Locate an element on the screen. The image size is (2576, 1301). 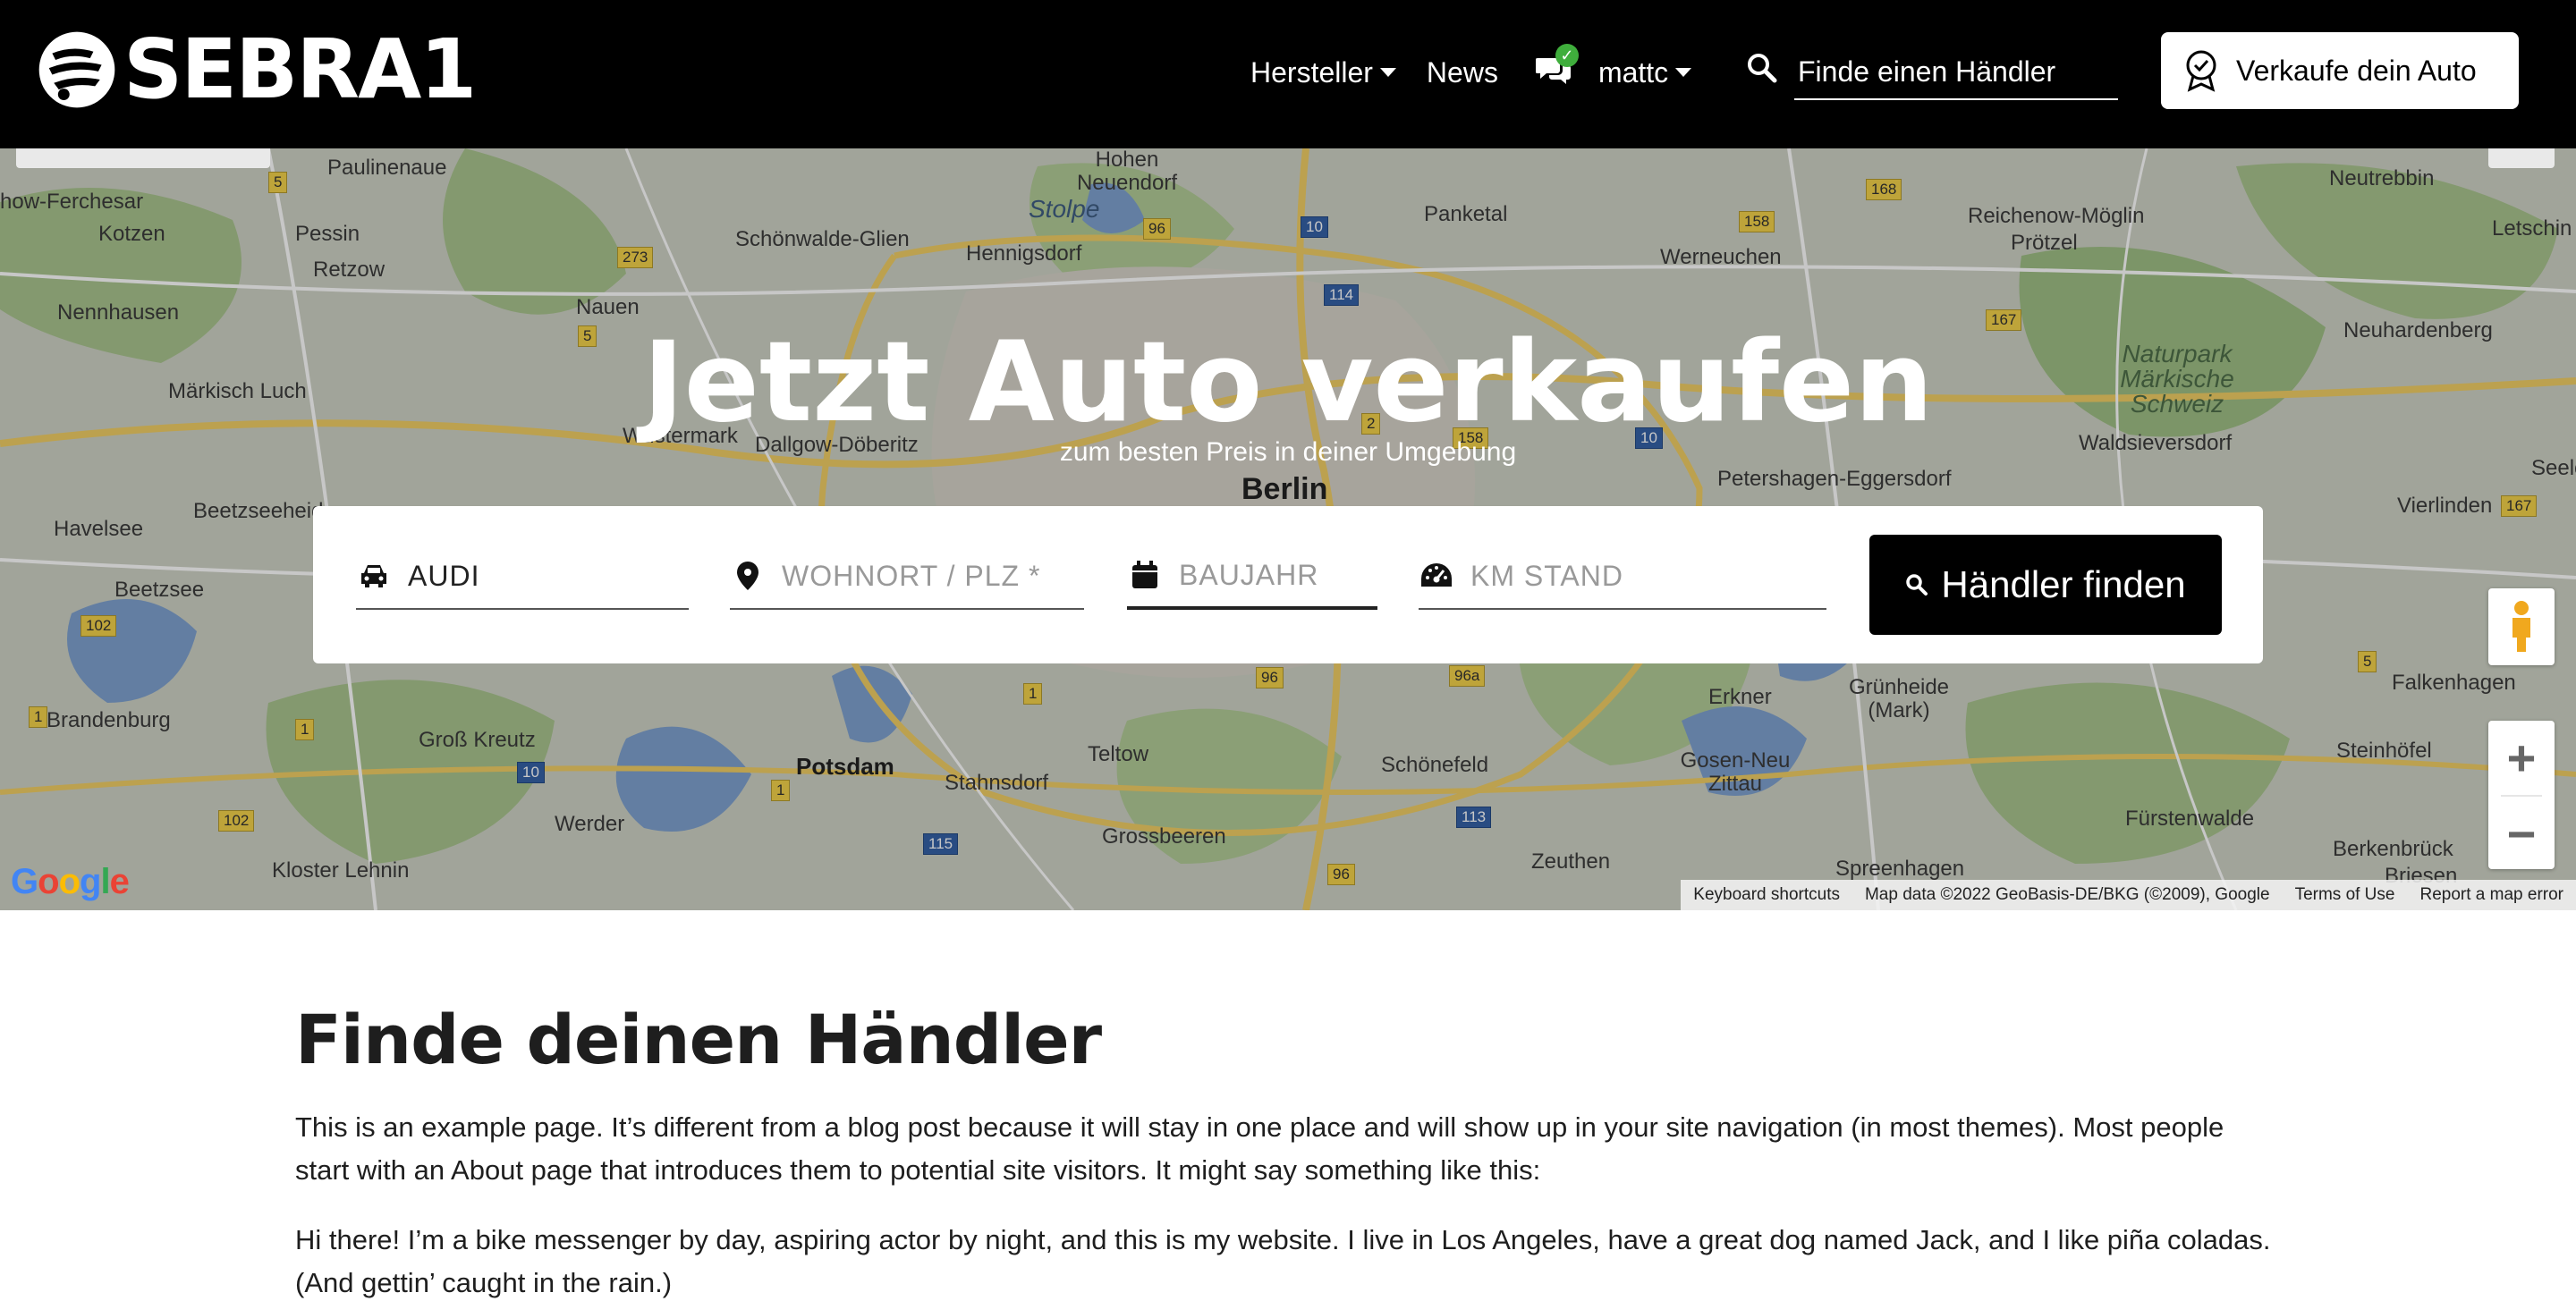
make-select: AUDI is located at coordinates (522, 577).